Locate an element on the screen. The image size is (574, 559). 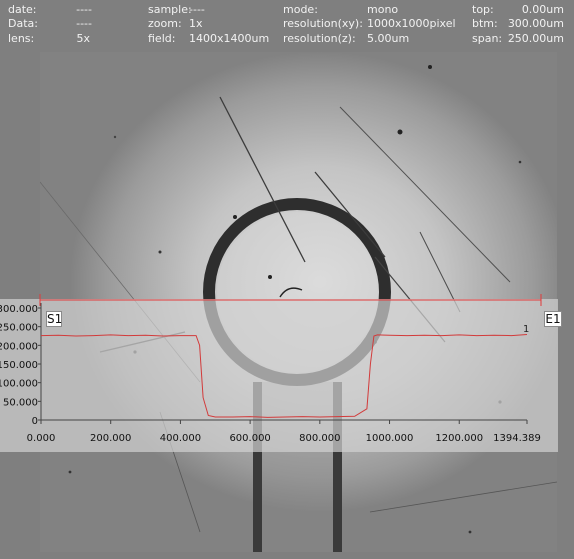
x-tick-label: 1000.000 is located at coordinates (390, 438).